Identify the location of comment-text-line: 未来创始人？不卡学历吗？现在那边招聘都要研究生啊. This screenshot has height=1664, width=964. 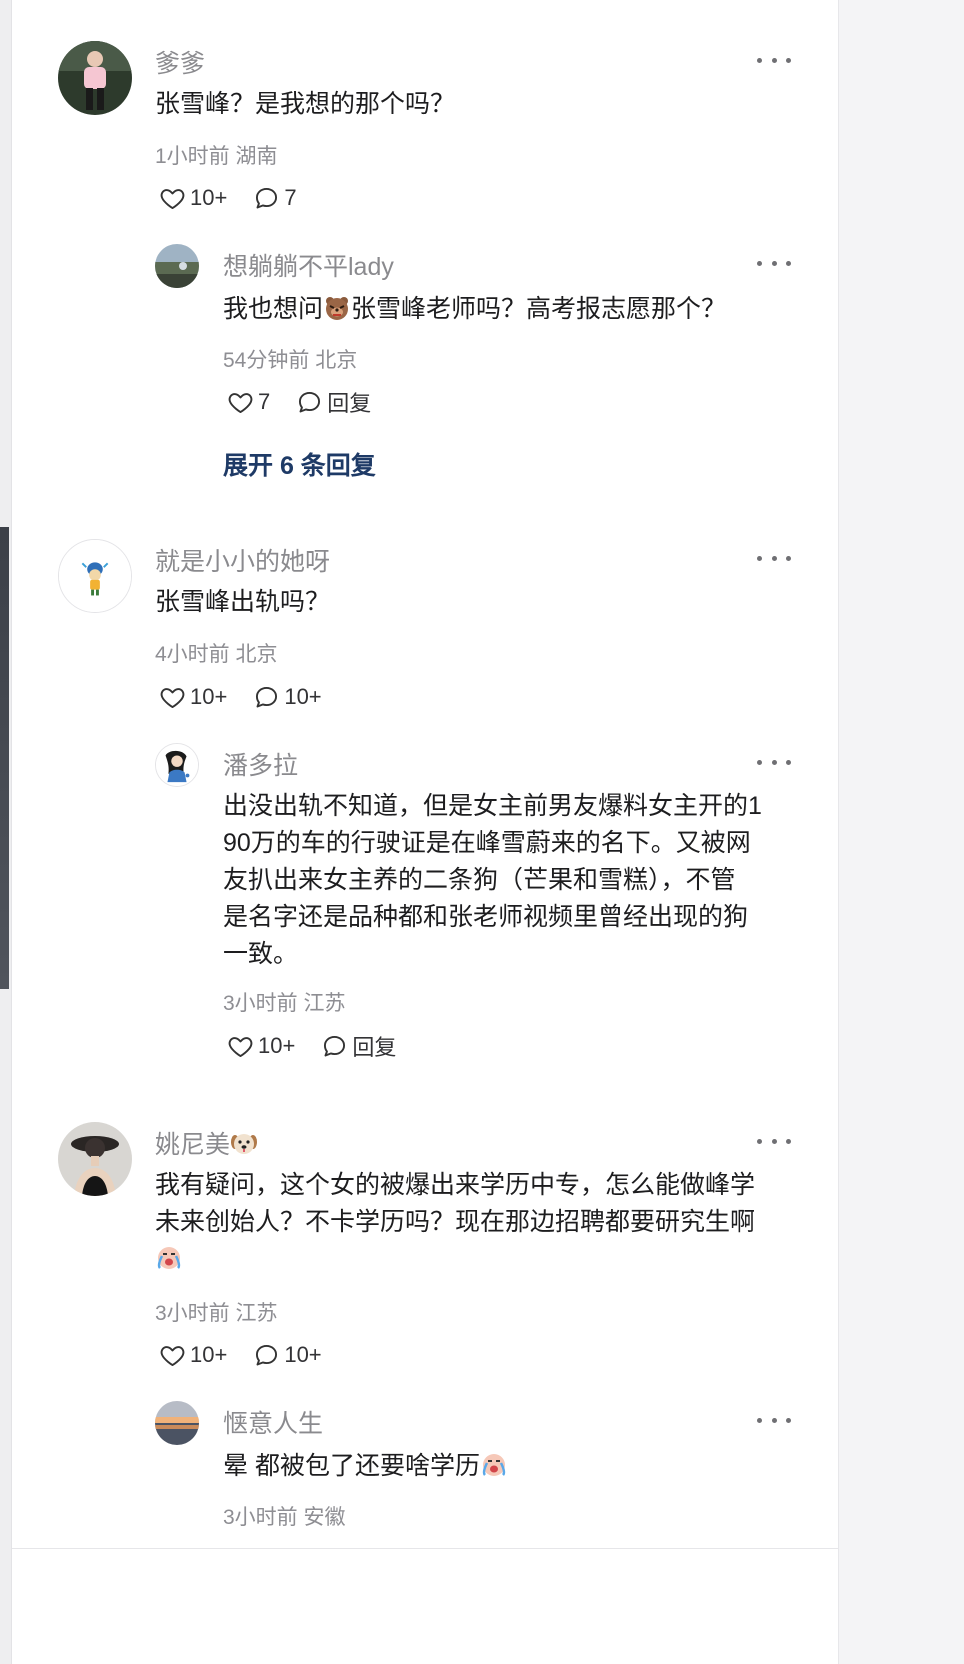
(455, 1222).